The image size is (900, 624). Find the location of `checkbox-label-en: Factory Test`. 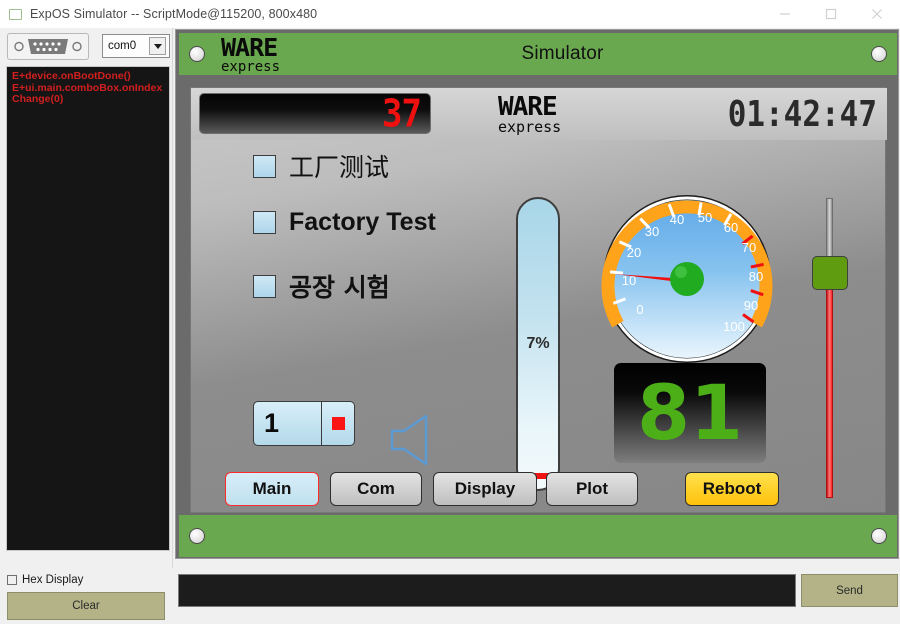

checkbox-label-en: Factory Test is located at coordinates (362, 222).